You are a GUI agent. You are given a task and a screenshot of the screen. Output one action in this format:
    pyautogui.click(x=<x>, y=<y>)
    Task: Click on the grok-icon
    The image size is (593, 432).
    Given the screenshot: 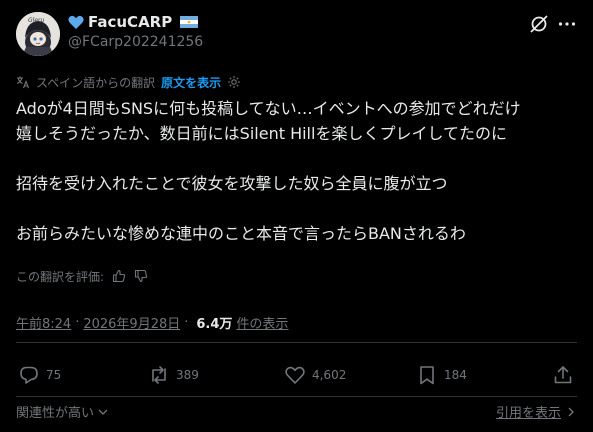 What is the action you would take?
    pyautogui.click(x=539, y=24)
    